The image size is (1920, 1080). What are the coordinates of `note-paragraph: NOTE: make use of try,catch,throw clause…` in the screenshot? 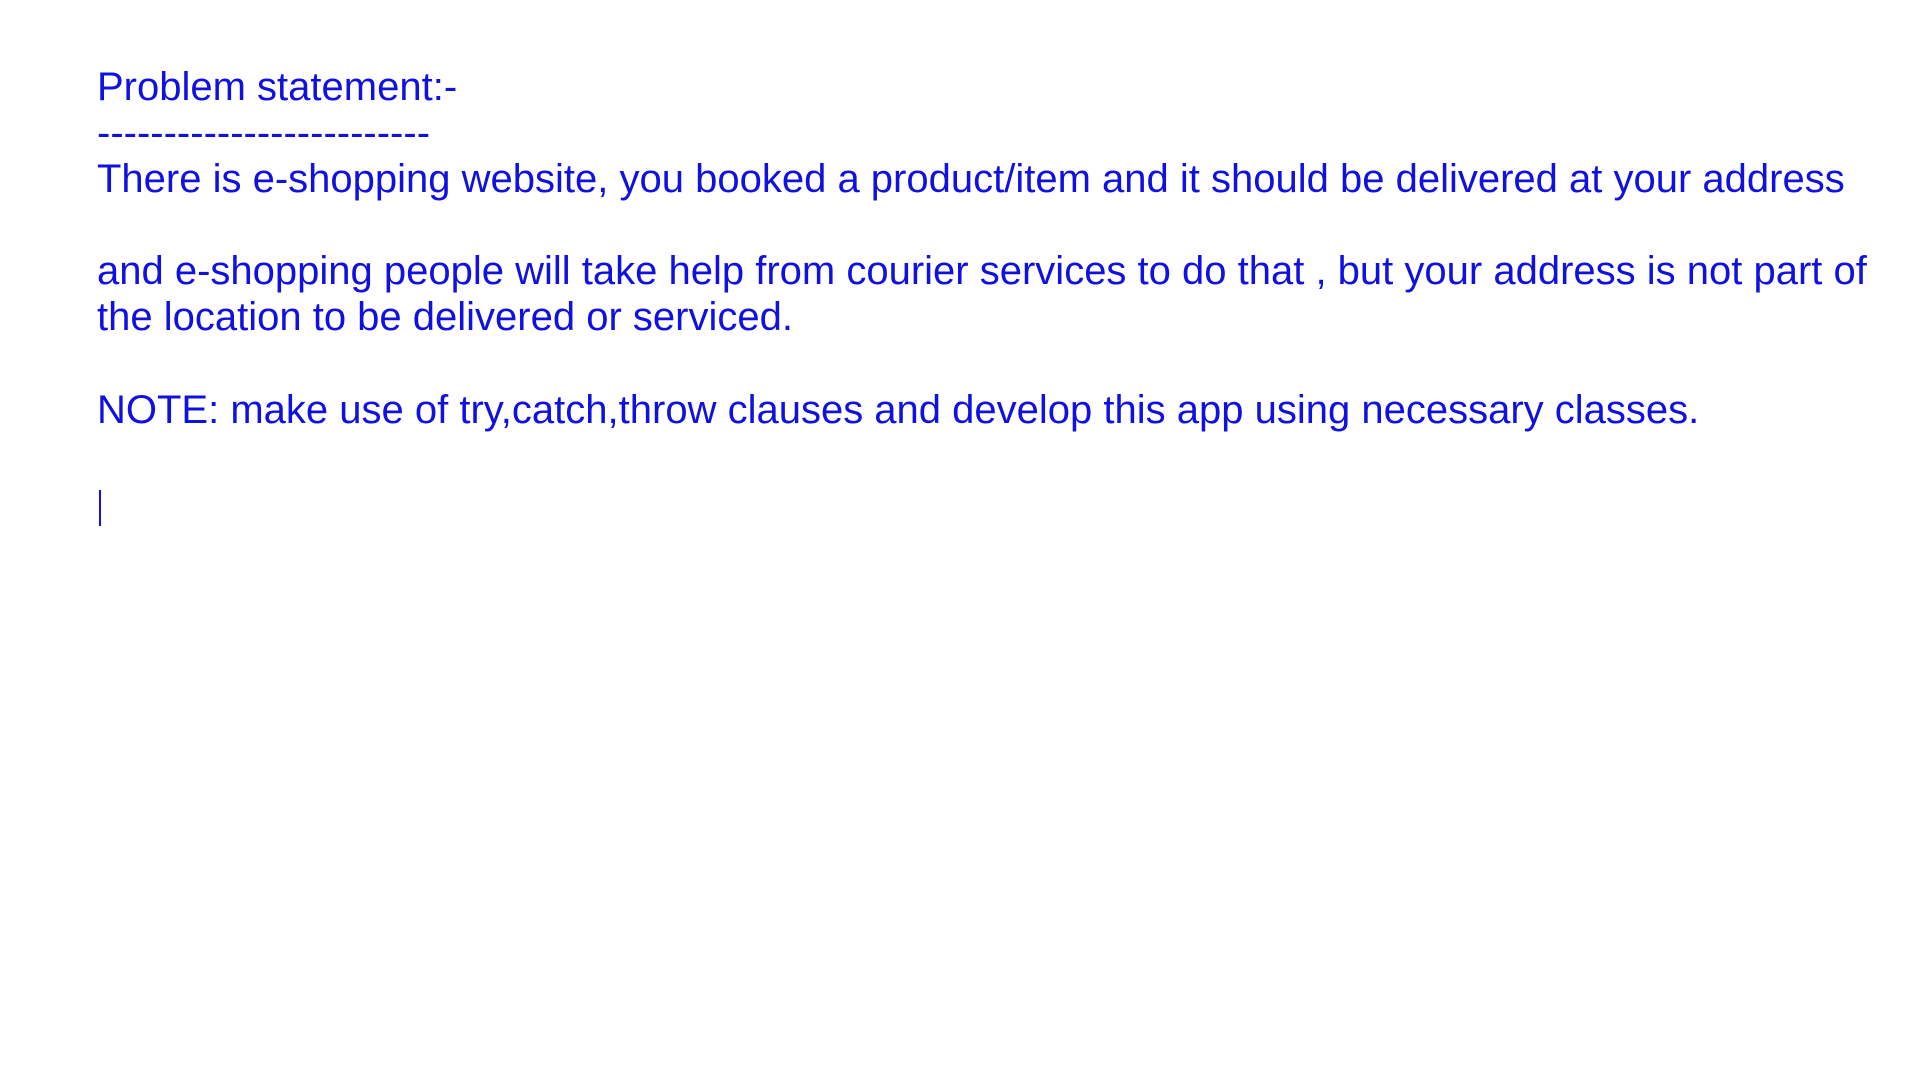 It's located at (898, 410).